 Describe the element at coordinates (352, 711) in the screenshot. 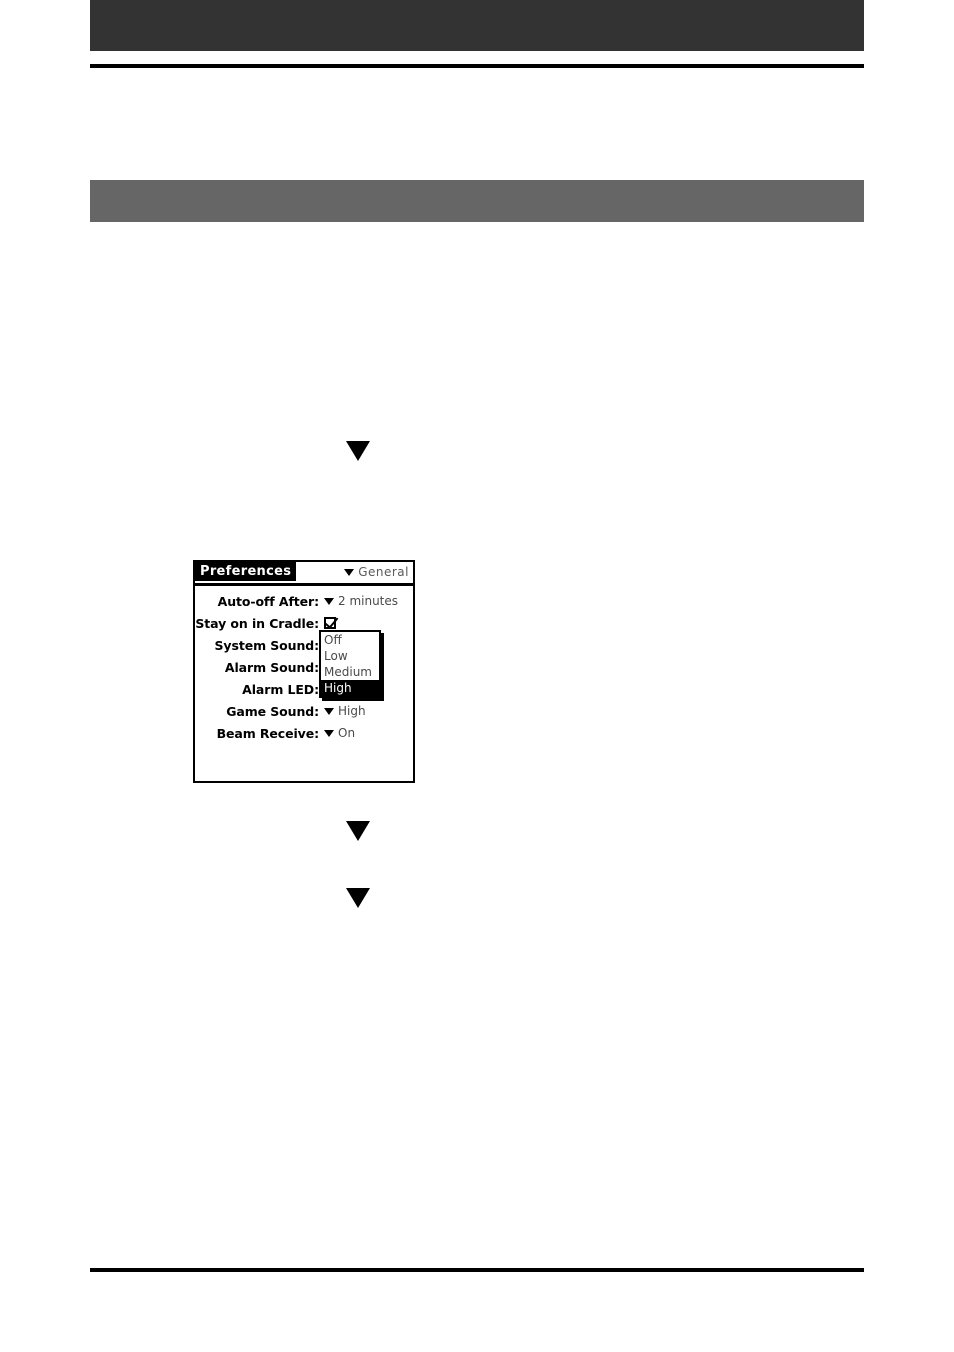

I see `value-game-sound: High` at that location.